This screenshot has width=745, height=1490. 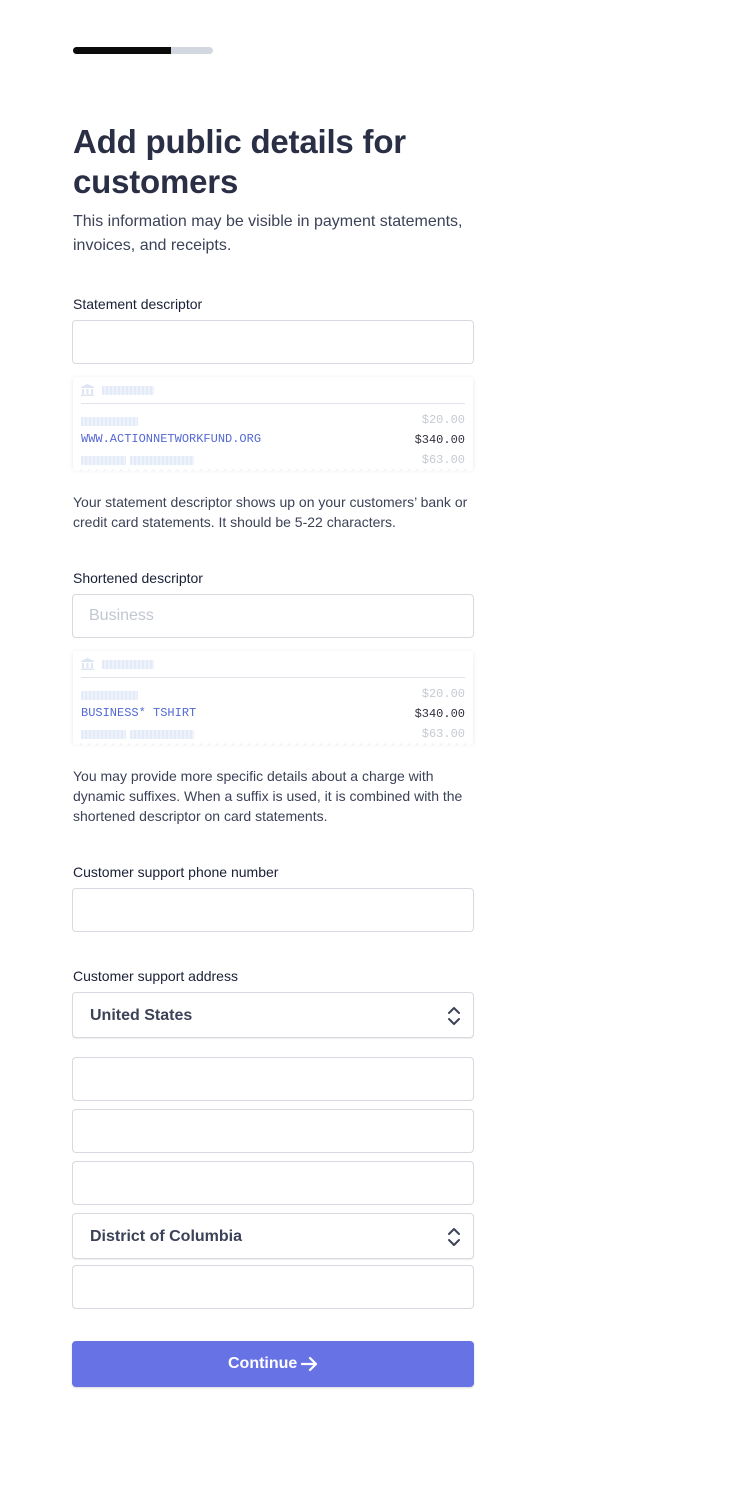 I want to click on progress-bar, so click(x=143, y=50).